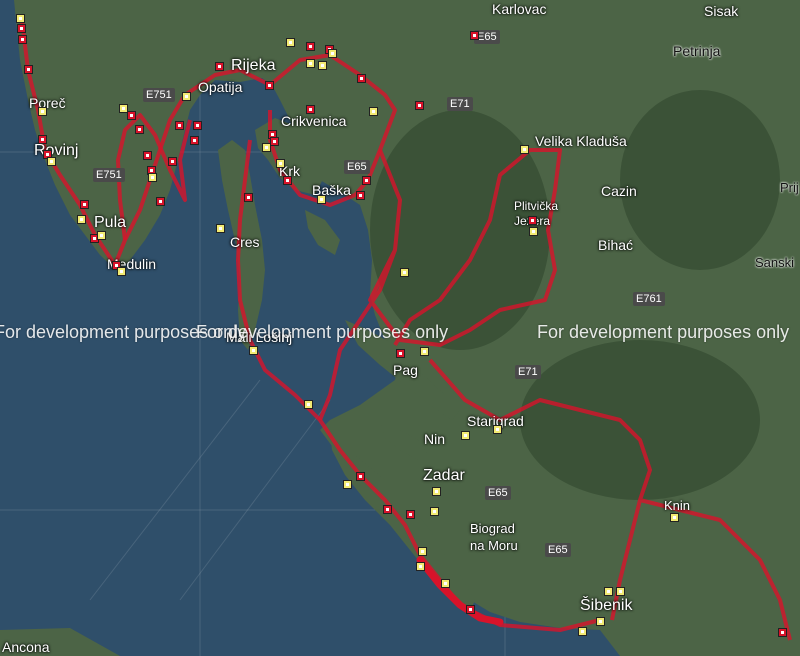 Image resolution: width=800 pixels, height=656 pixels. Describe the element at coordinates (444, 475) in the screenshot. I see `place-zadar: Zadar` at that location.